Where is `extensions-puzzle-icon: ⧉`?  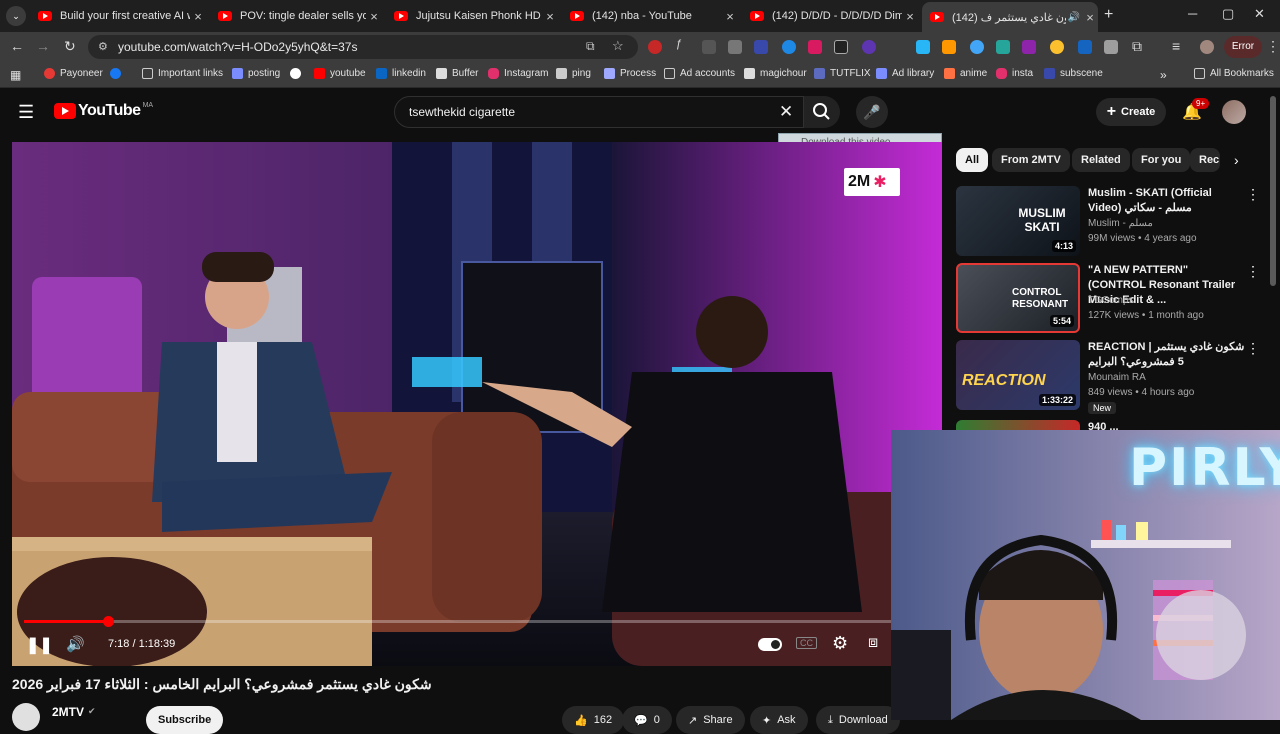
extensions-puzzle-icon: ⧉ is located at coordinates (1137, 46).